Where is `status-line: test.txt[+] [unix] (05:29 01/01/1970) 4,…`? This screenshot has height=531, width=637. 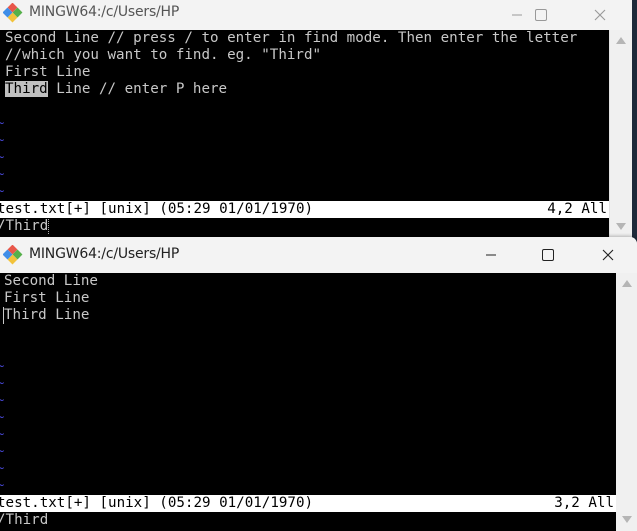
status-line: test.txt[+] [unix] (05:29 01/01/1970) 4,… is located at coordinates (304, 209).